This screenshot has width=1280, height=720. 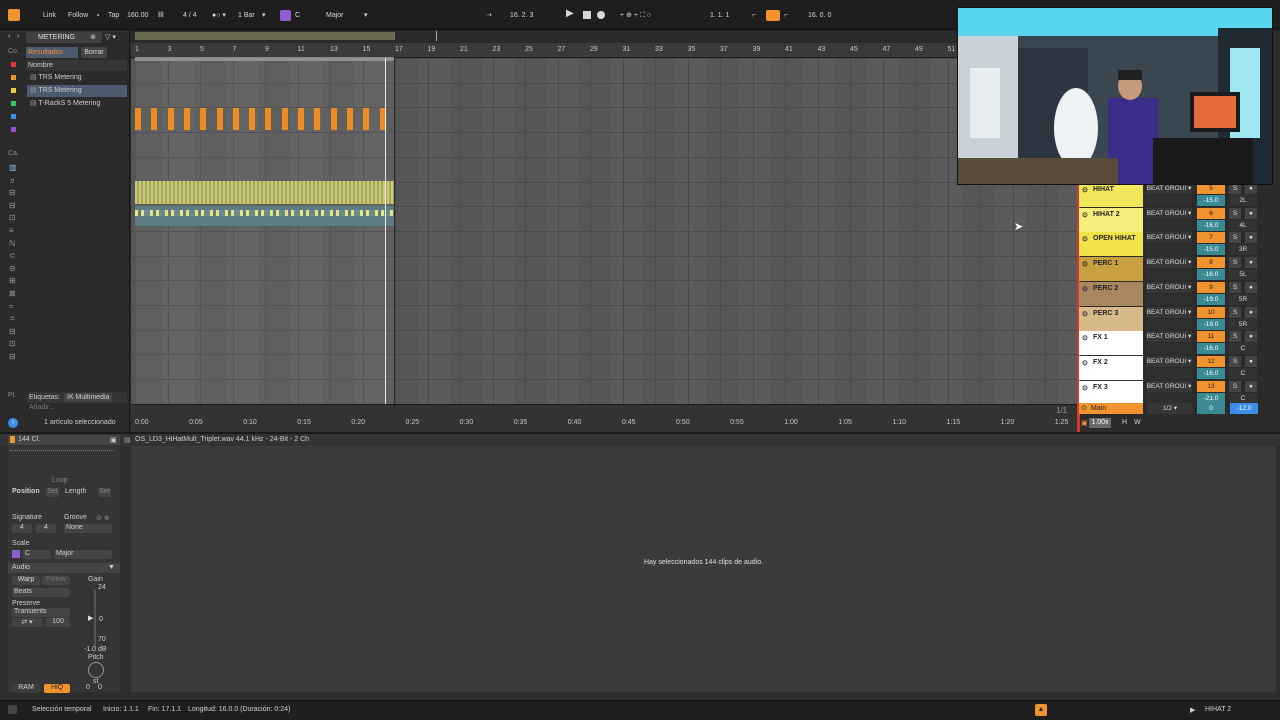 I want to click on track-activator: 12, so click(x=1211, y=361).